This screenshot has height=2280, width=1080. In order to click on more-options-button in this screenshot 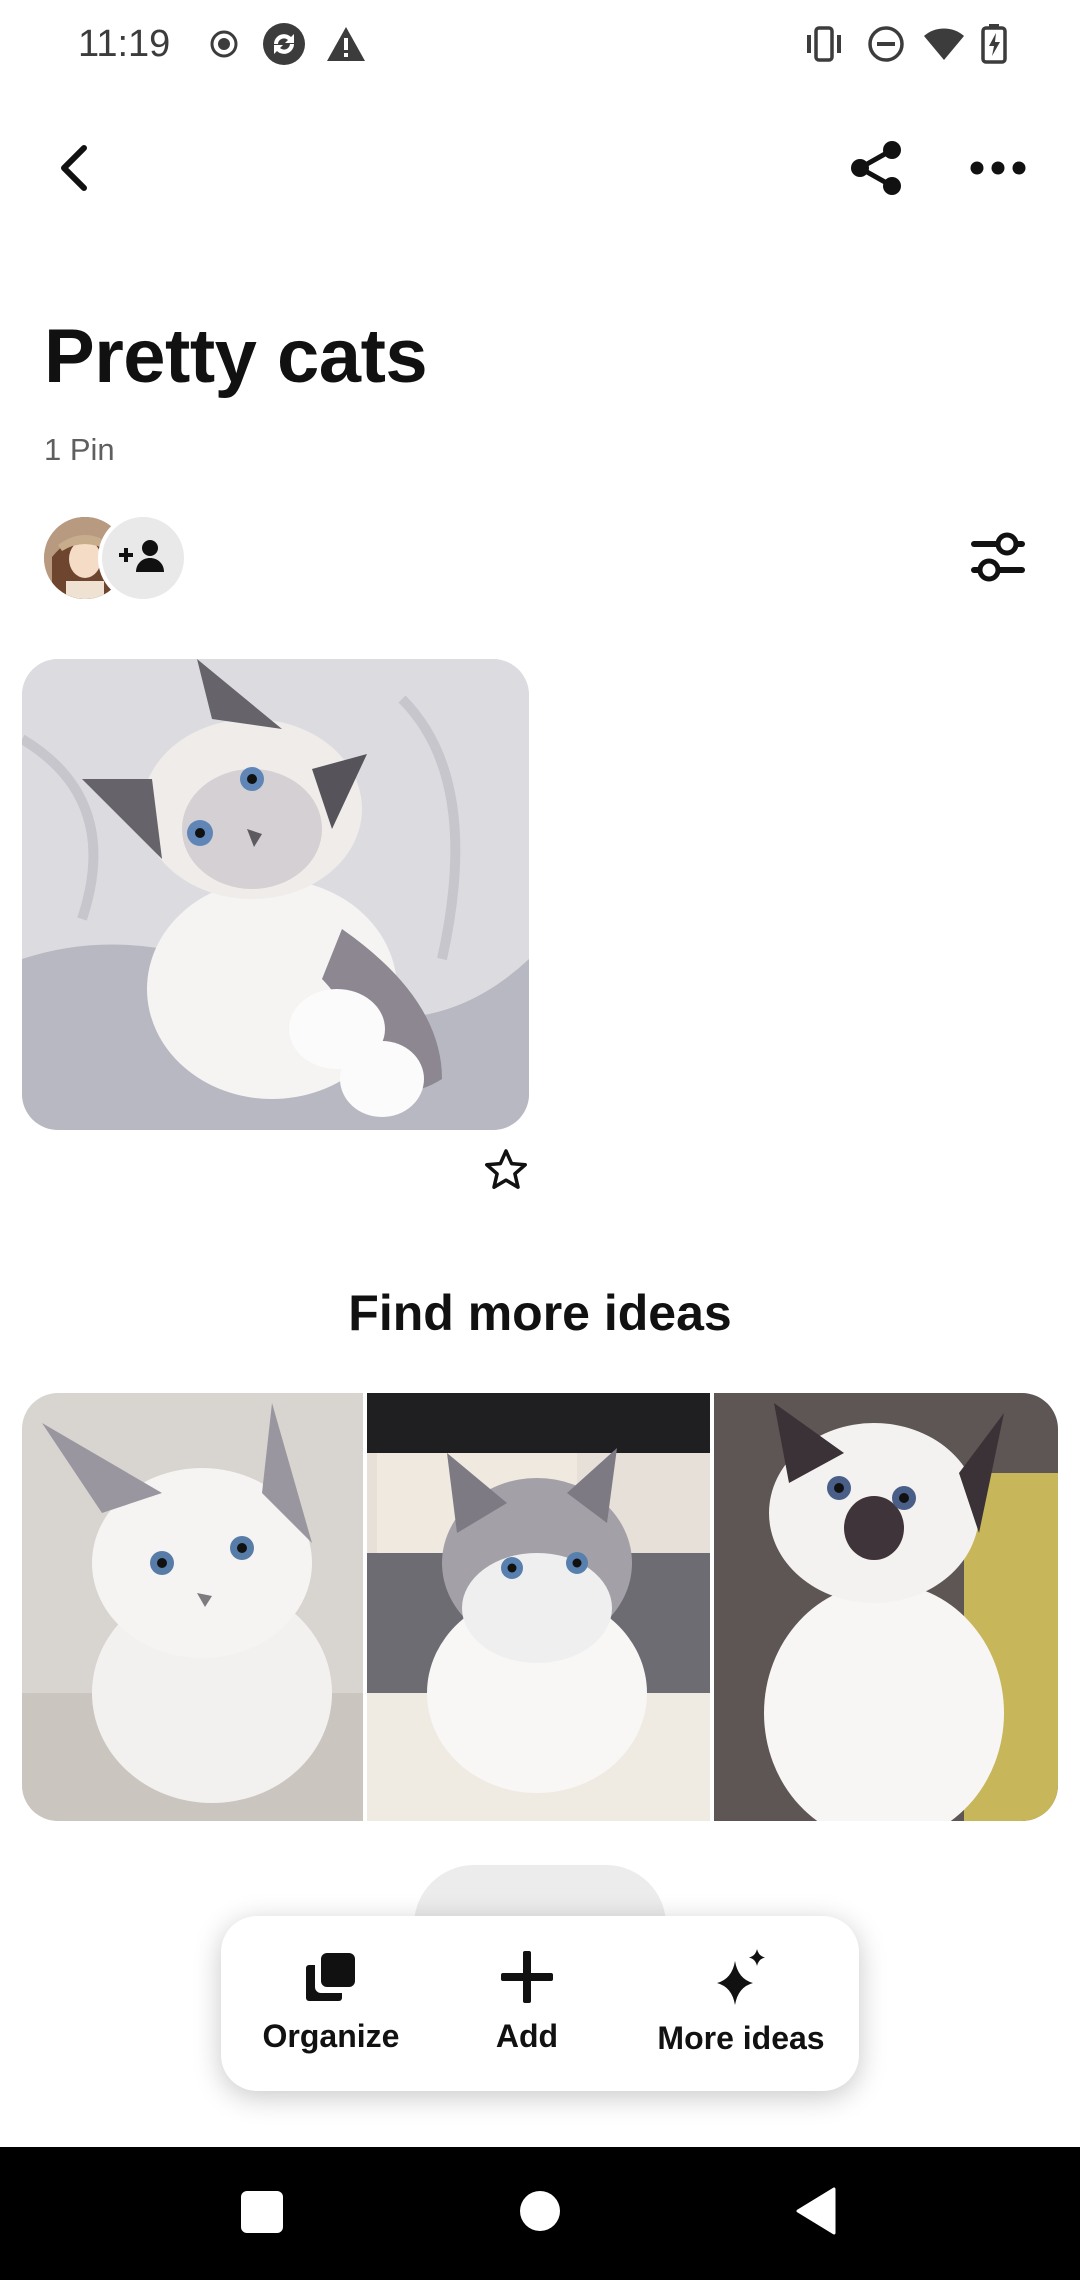, I will do `click(998, 170)`.